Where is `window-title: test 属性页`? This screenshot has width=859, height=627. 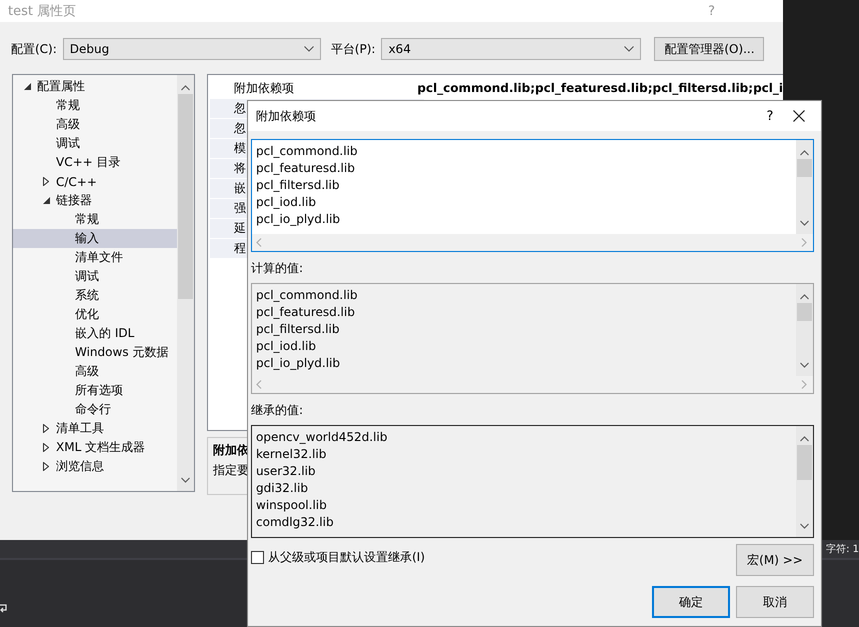 window-title: test 属性页 is located at coordinates (42, 11).